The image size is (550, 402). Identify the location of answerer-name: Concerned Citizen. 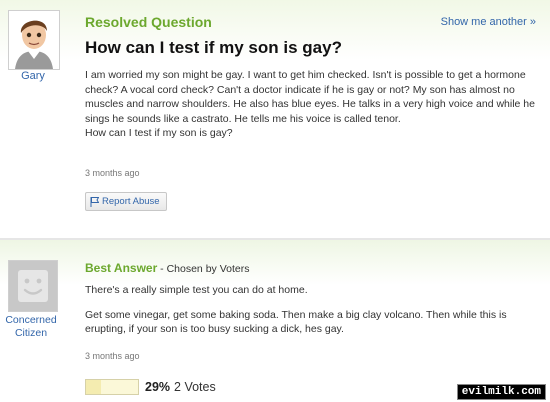
(32, 327).